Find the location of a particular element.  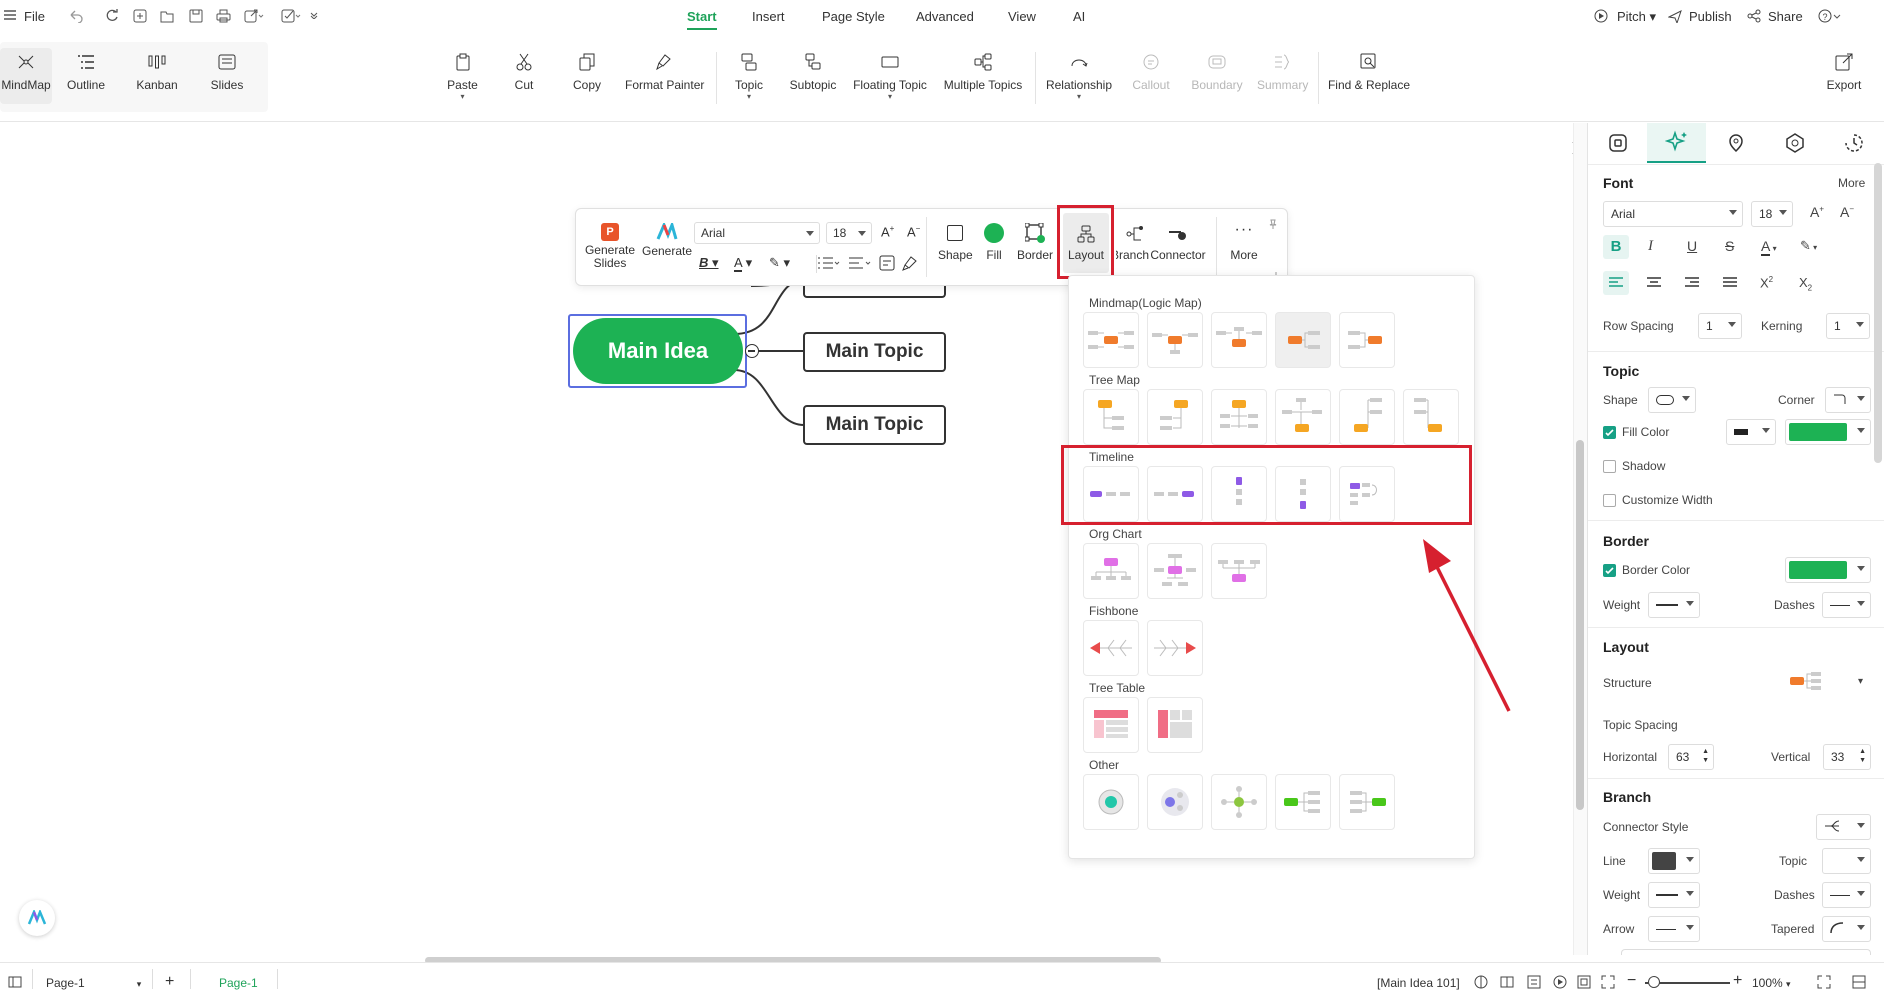

panel-font-select: Arial is located at coordinates (1673, 214).